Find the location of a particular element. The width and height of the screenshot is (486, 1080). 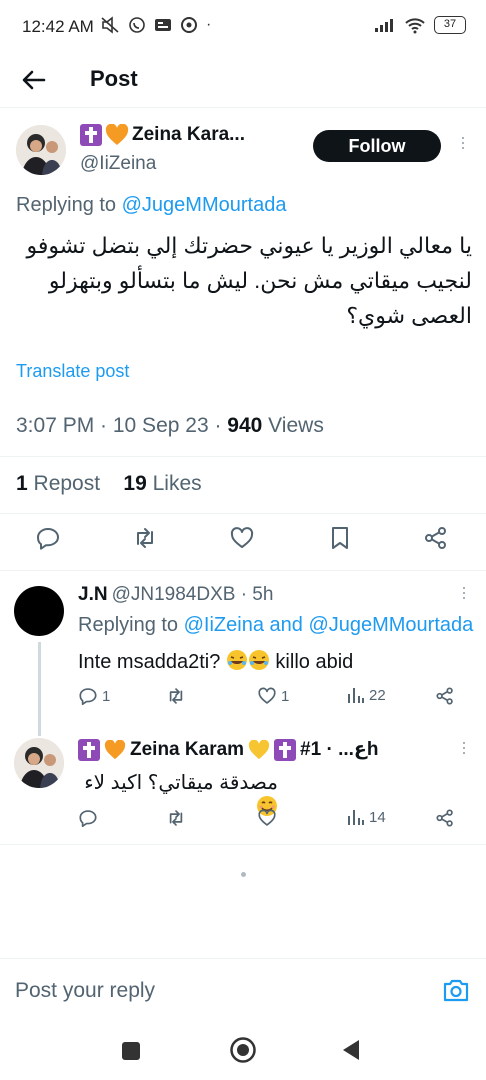

reply-author-line: J.N @JN1984DXB · 5h is located at coordinates (175, 595).